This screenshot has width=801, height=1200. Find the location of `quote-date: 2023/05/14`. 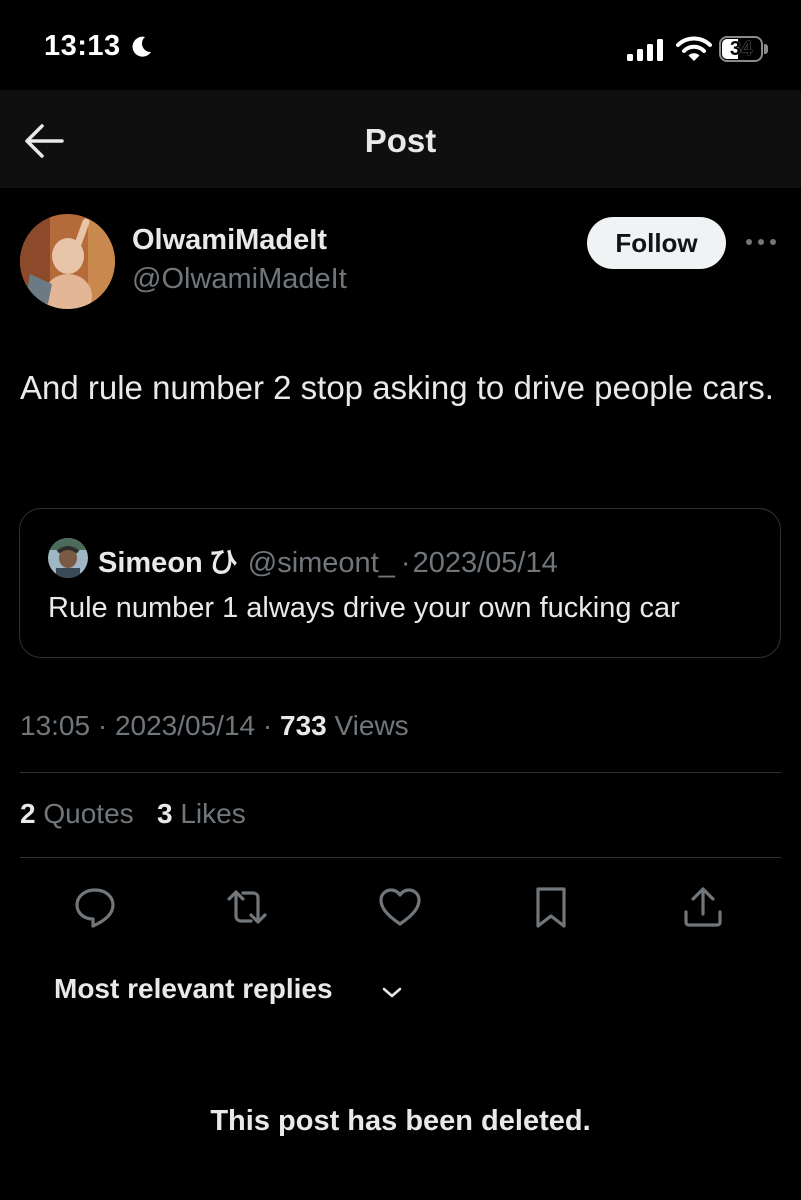

quote-date: 2023/05/14 is located at coordinates (485, 563).